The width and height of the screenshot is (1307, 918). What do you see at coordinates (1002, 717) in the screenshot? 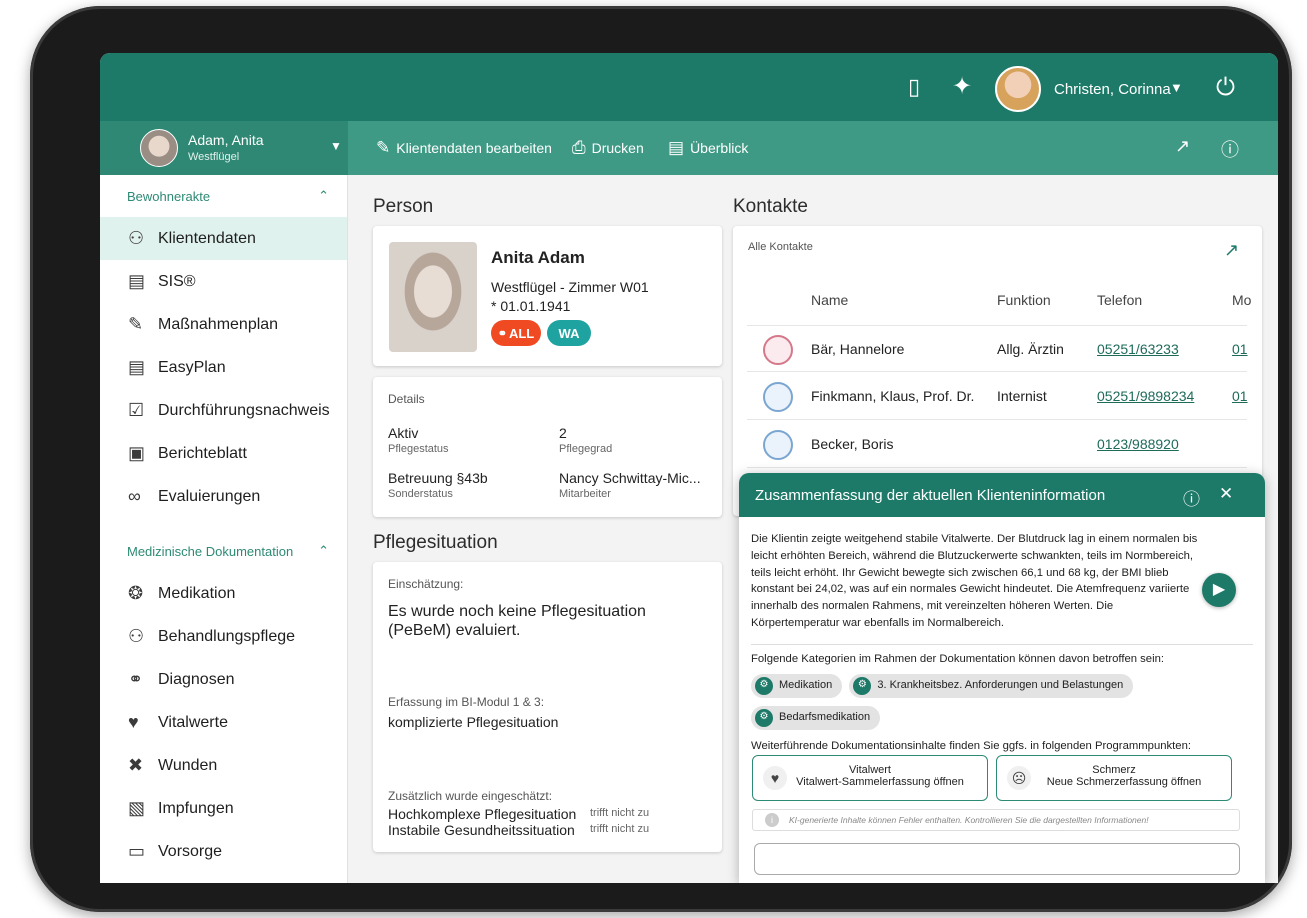
I see `category-chips-row2: ⚙ Bedarfsmedikation` at bounding box center [1002, 717].